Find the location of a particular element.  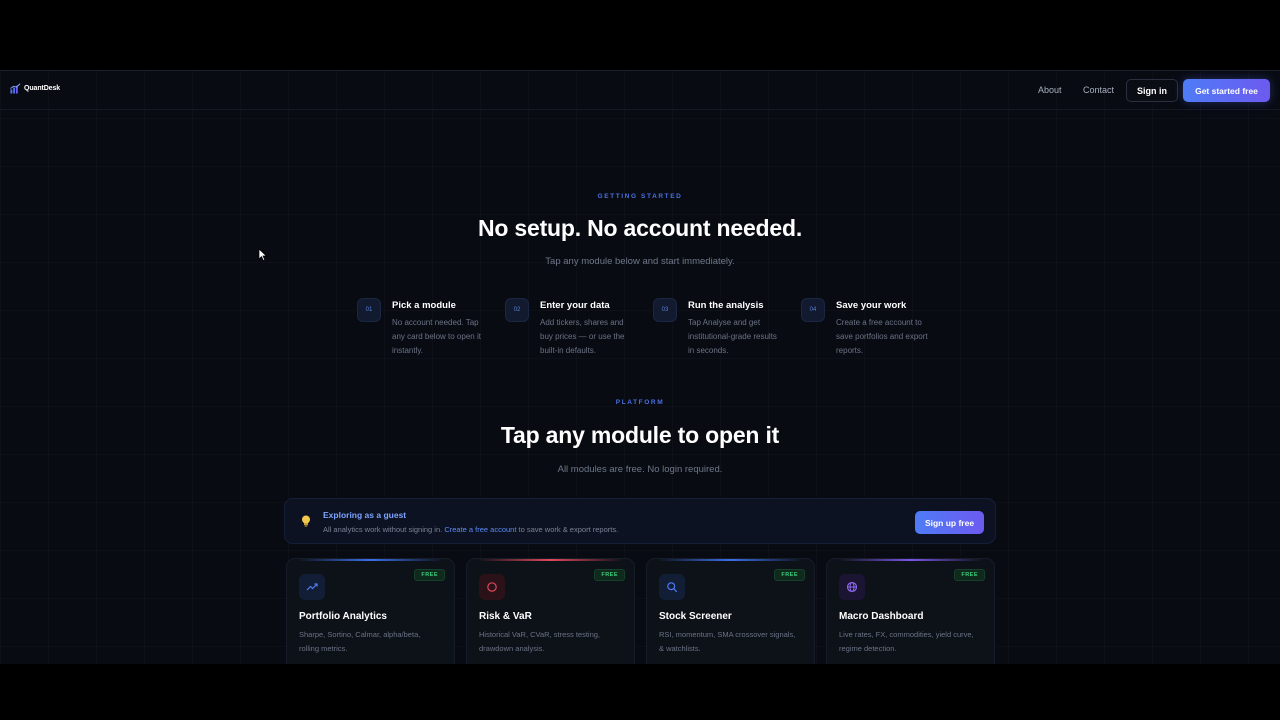

trend-icon is located at coordinates (312, 587).